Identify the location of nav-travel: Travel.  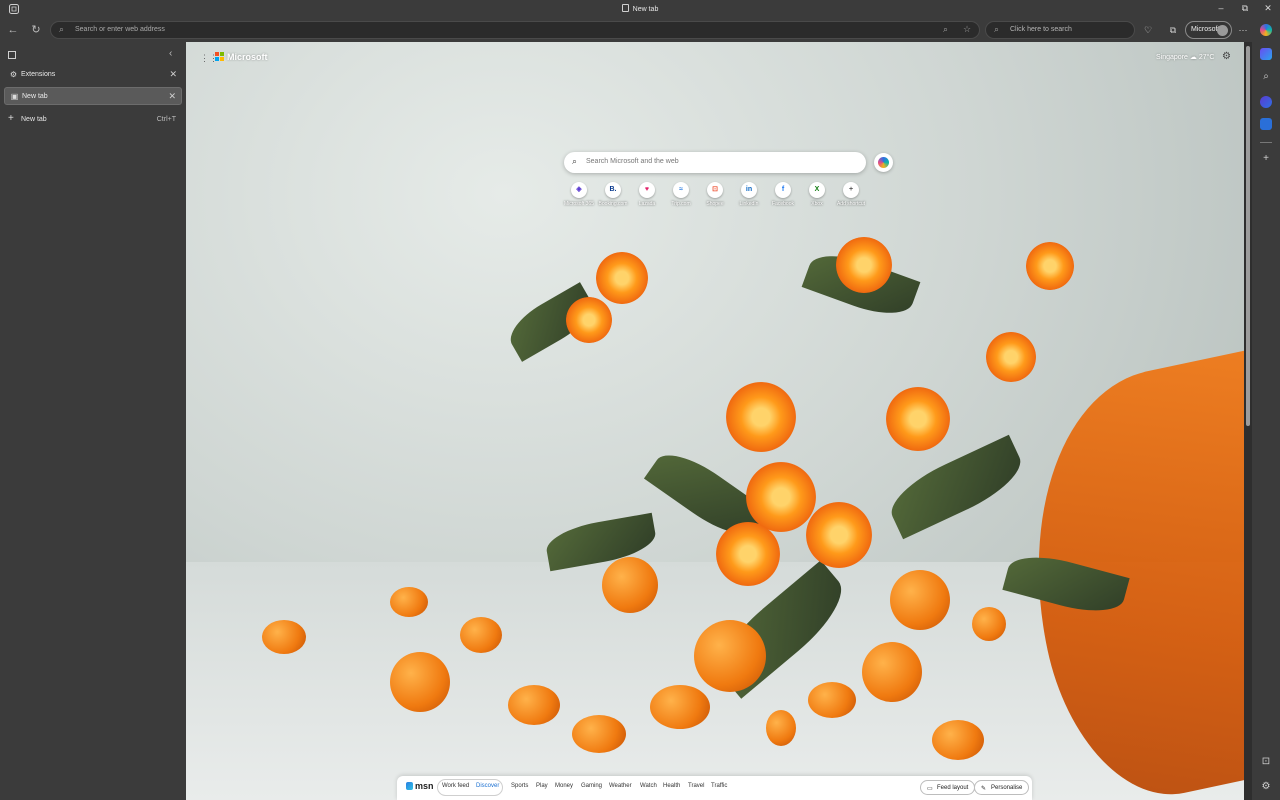
(696, 786).